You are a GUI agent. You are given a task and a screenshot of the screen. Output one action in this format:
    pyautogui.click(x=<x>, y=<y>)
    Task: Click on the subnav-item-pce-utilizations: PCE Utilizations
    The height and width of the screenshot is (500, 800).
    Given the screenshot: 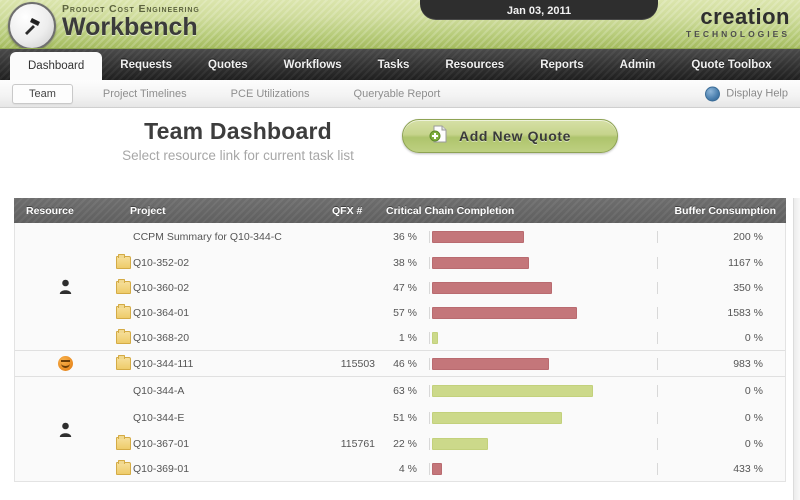 What is the action you would take?
    pyautogui.click(x=270, y=94)
    